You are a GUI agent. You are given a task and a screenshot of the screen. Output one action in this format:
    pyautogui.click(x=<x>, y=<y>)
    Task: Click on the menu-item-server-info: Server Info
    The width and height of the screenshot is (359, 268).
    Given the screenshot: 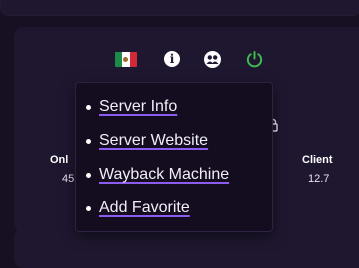 What is the action you would take?
    pyautogui.click(x=131, y=107)
    